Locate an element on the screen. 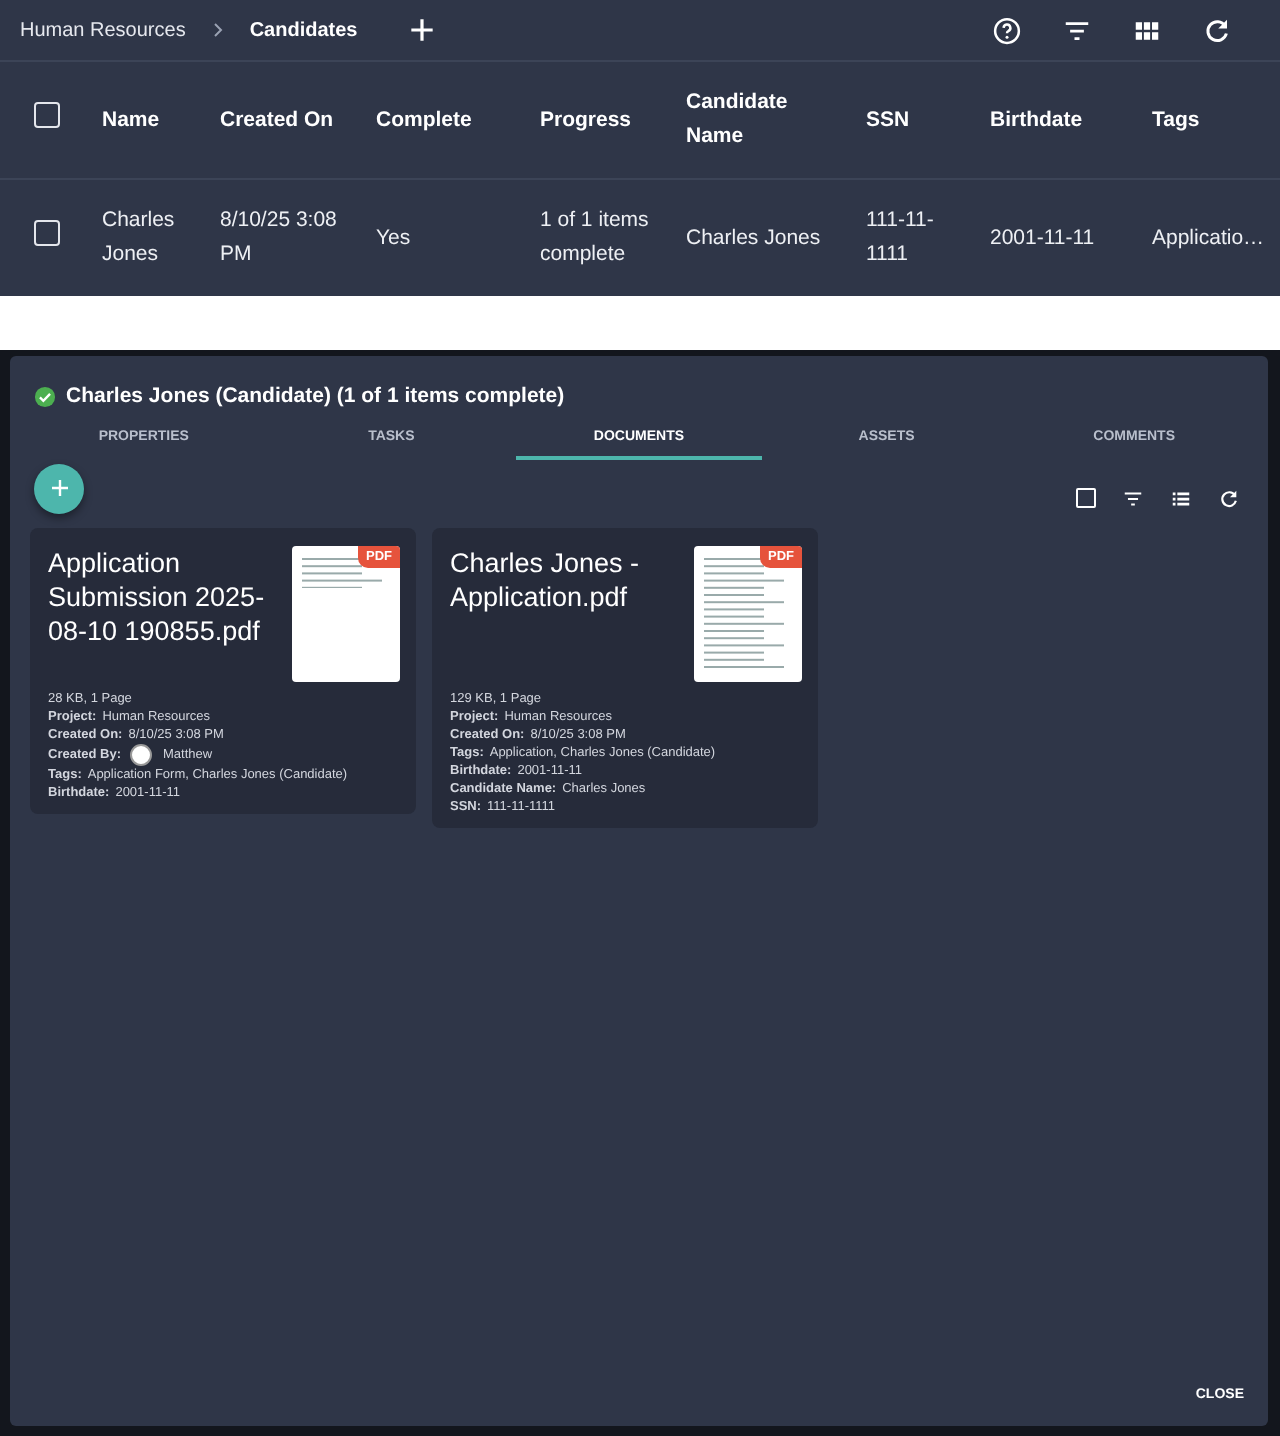  avatar is located at coordinates (141, 755).